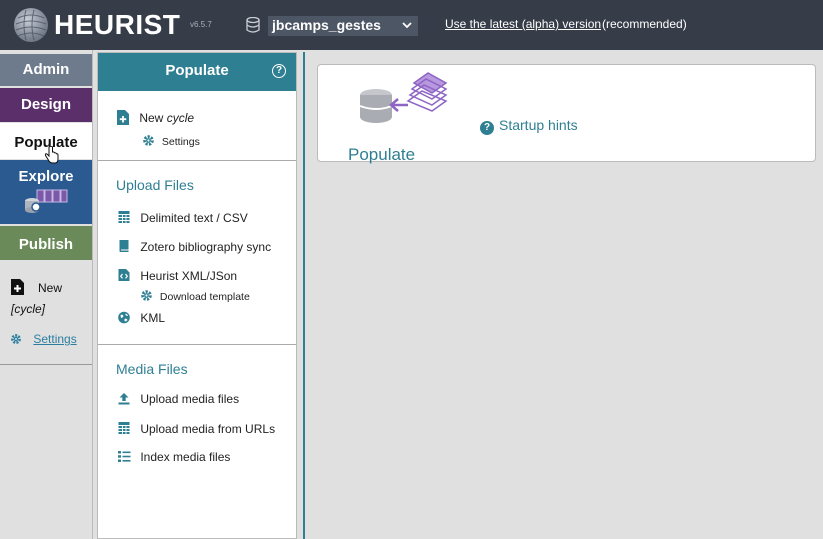  I want to click on chevron-down-icon, so click(407, 25).